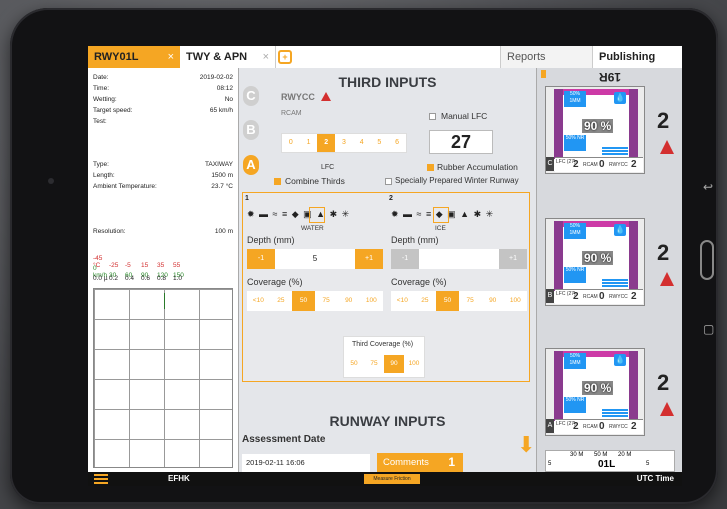 Image resolution: width=727 pixels, height=509 pixels. I want to click on friction-graph, so click(163, 378).